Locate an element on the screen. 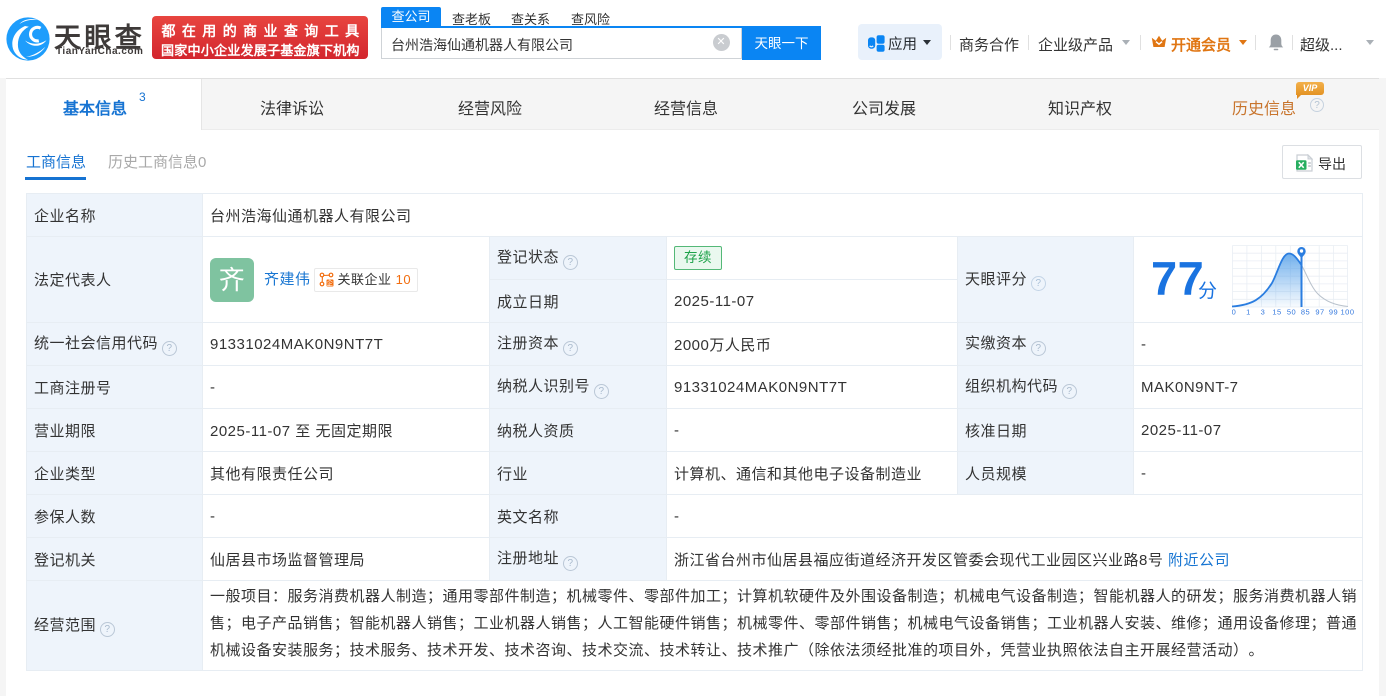 The height and width of the screenshot is (696, 1386). svg-text: 0 is located at coordinates (1234, 312).